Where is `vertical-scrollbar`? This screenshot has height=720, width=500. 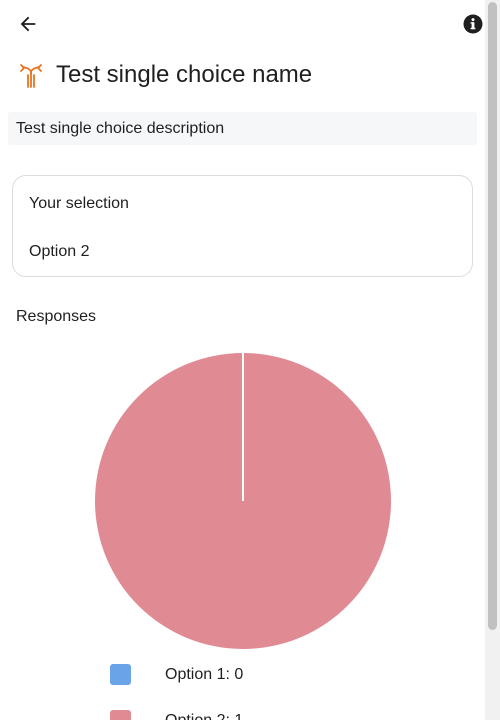 vertical-scrollbar is located at coordinates (492, 360).